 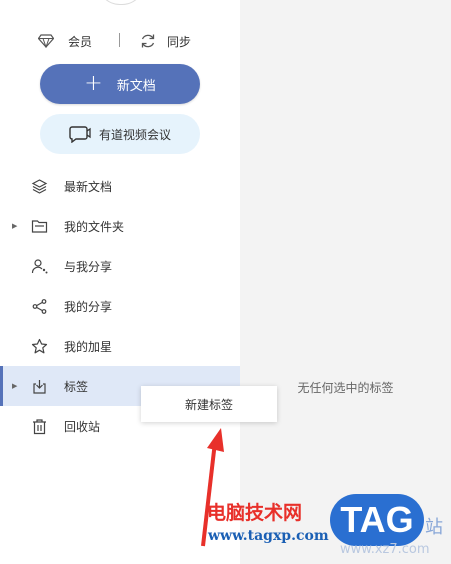 What do you see at coordinates (120, 186) in the screenshot?
I see `sidebar-item-latest: 最新文档` at bounding box center [120, 186].